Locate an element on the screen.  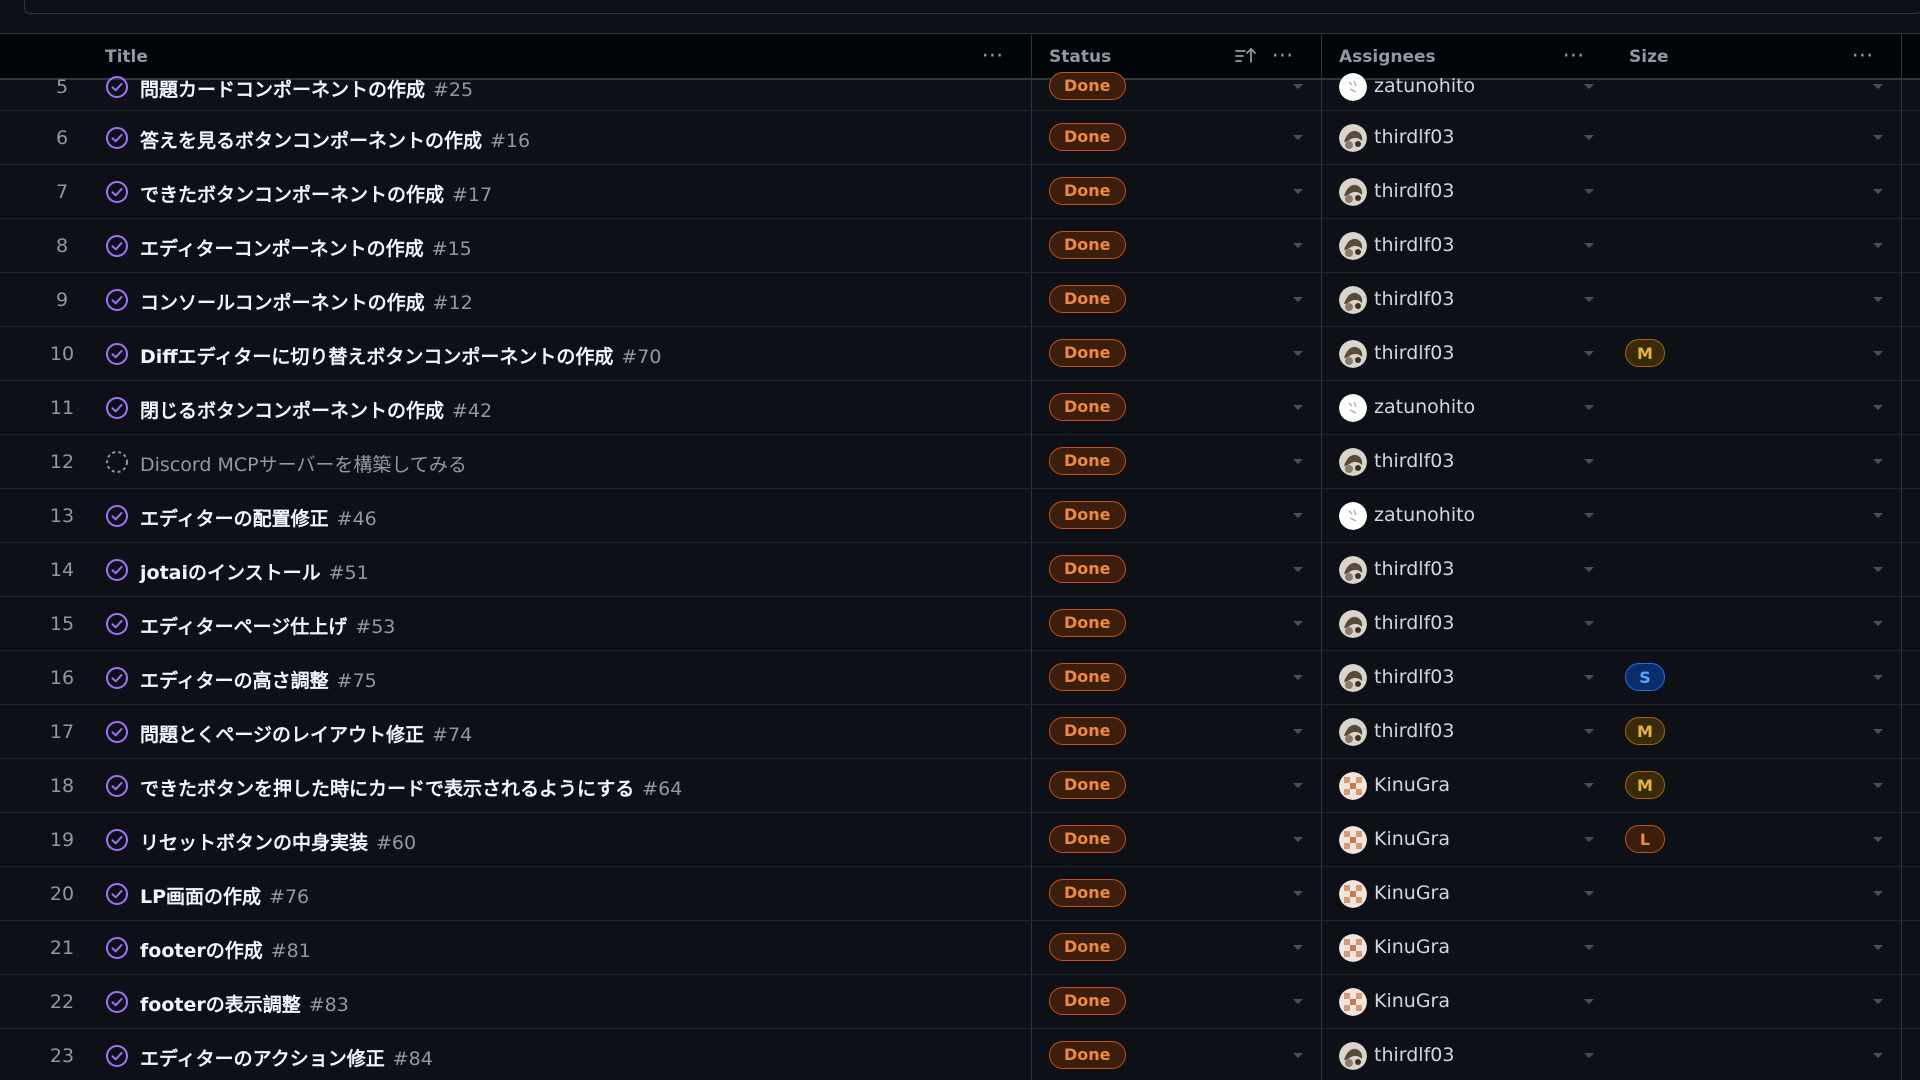
table-row: 14 jotaiのインストール #51 Done thirdlf03 is located at coordinates (960, 570).